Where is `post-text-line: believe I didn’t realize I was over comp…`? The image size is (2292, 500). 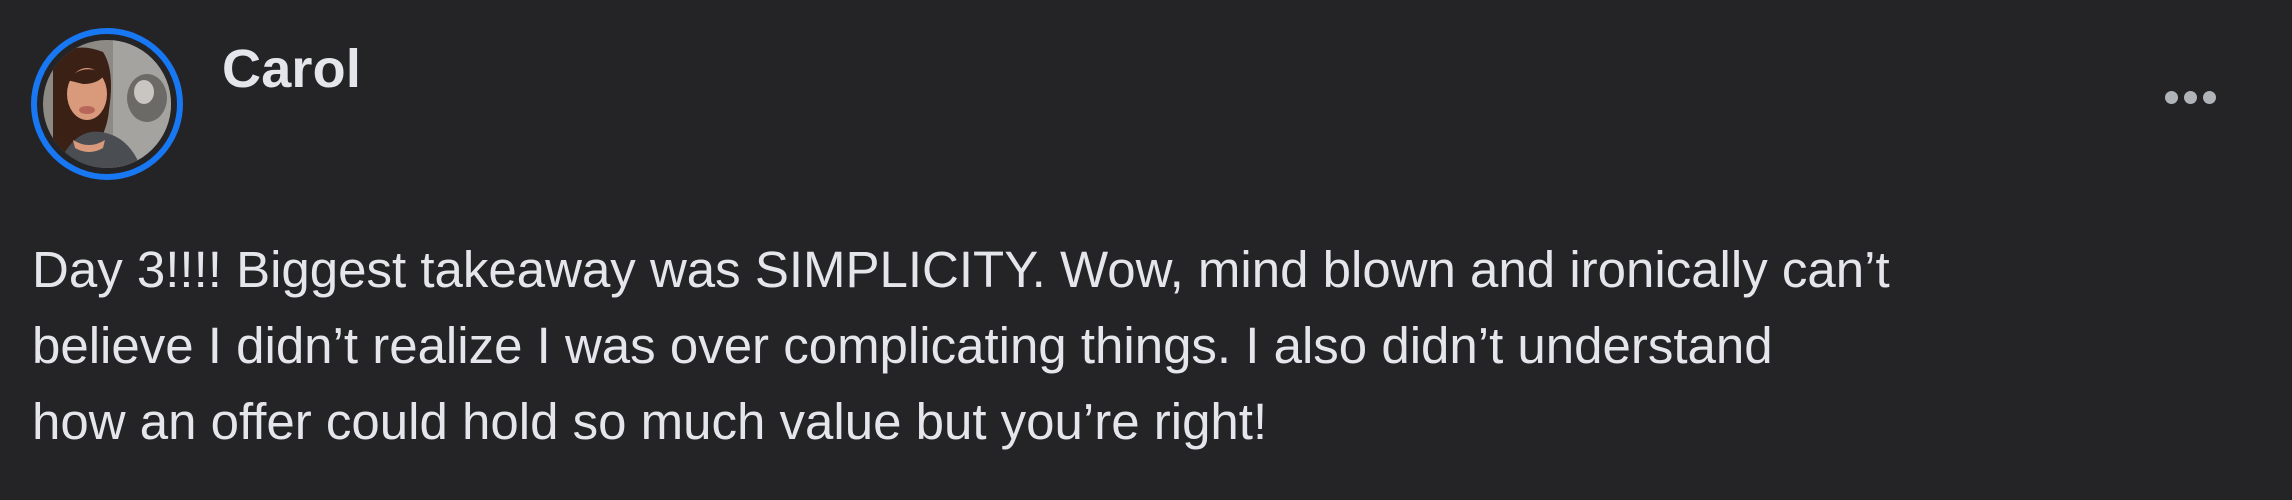 post-text-line: believe I didn’t realize I was over comp… is located at coordinates (902, 345).